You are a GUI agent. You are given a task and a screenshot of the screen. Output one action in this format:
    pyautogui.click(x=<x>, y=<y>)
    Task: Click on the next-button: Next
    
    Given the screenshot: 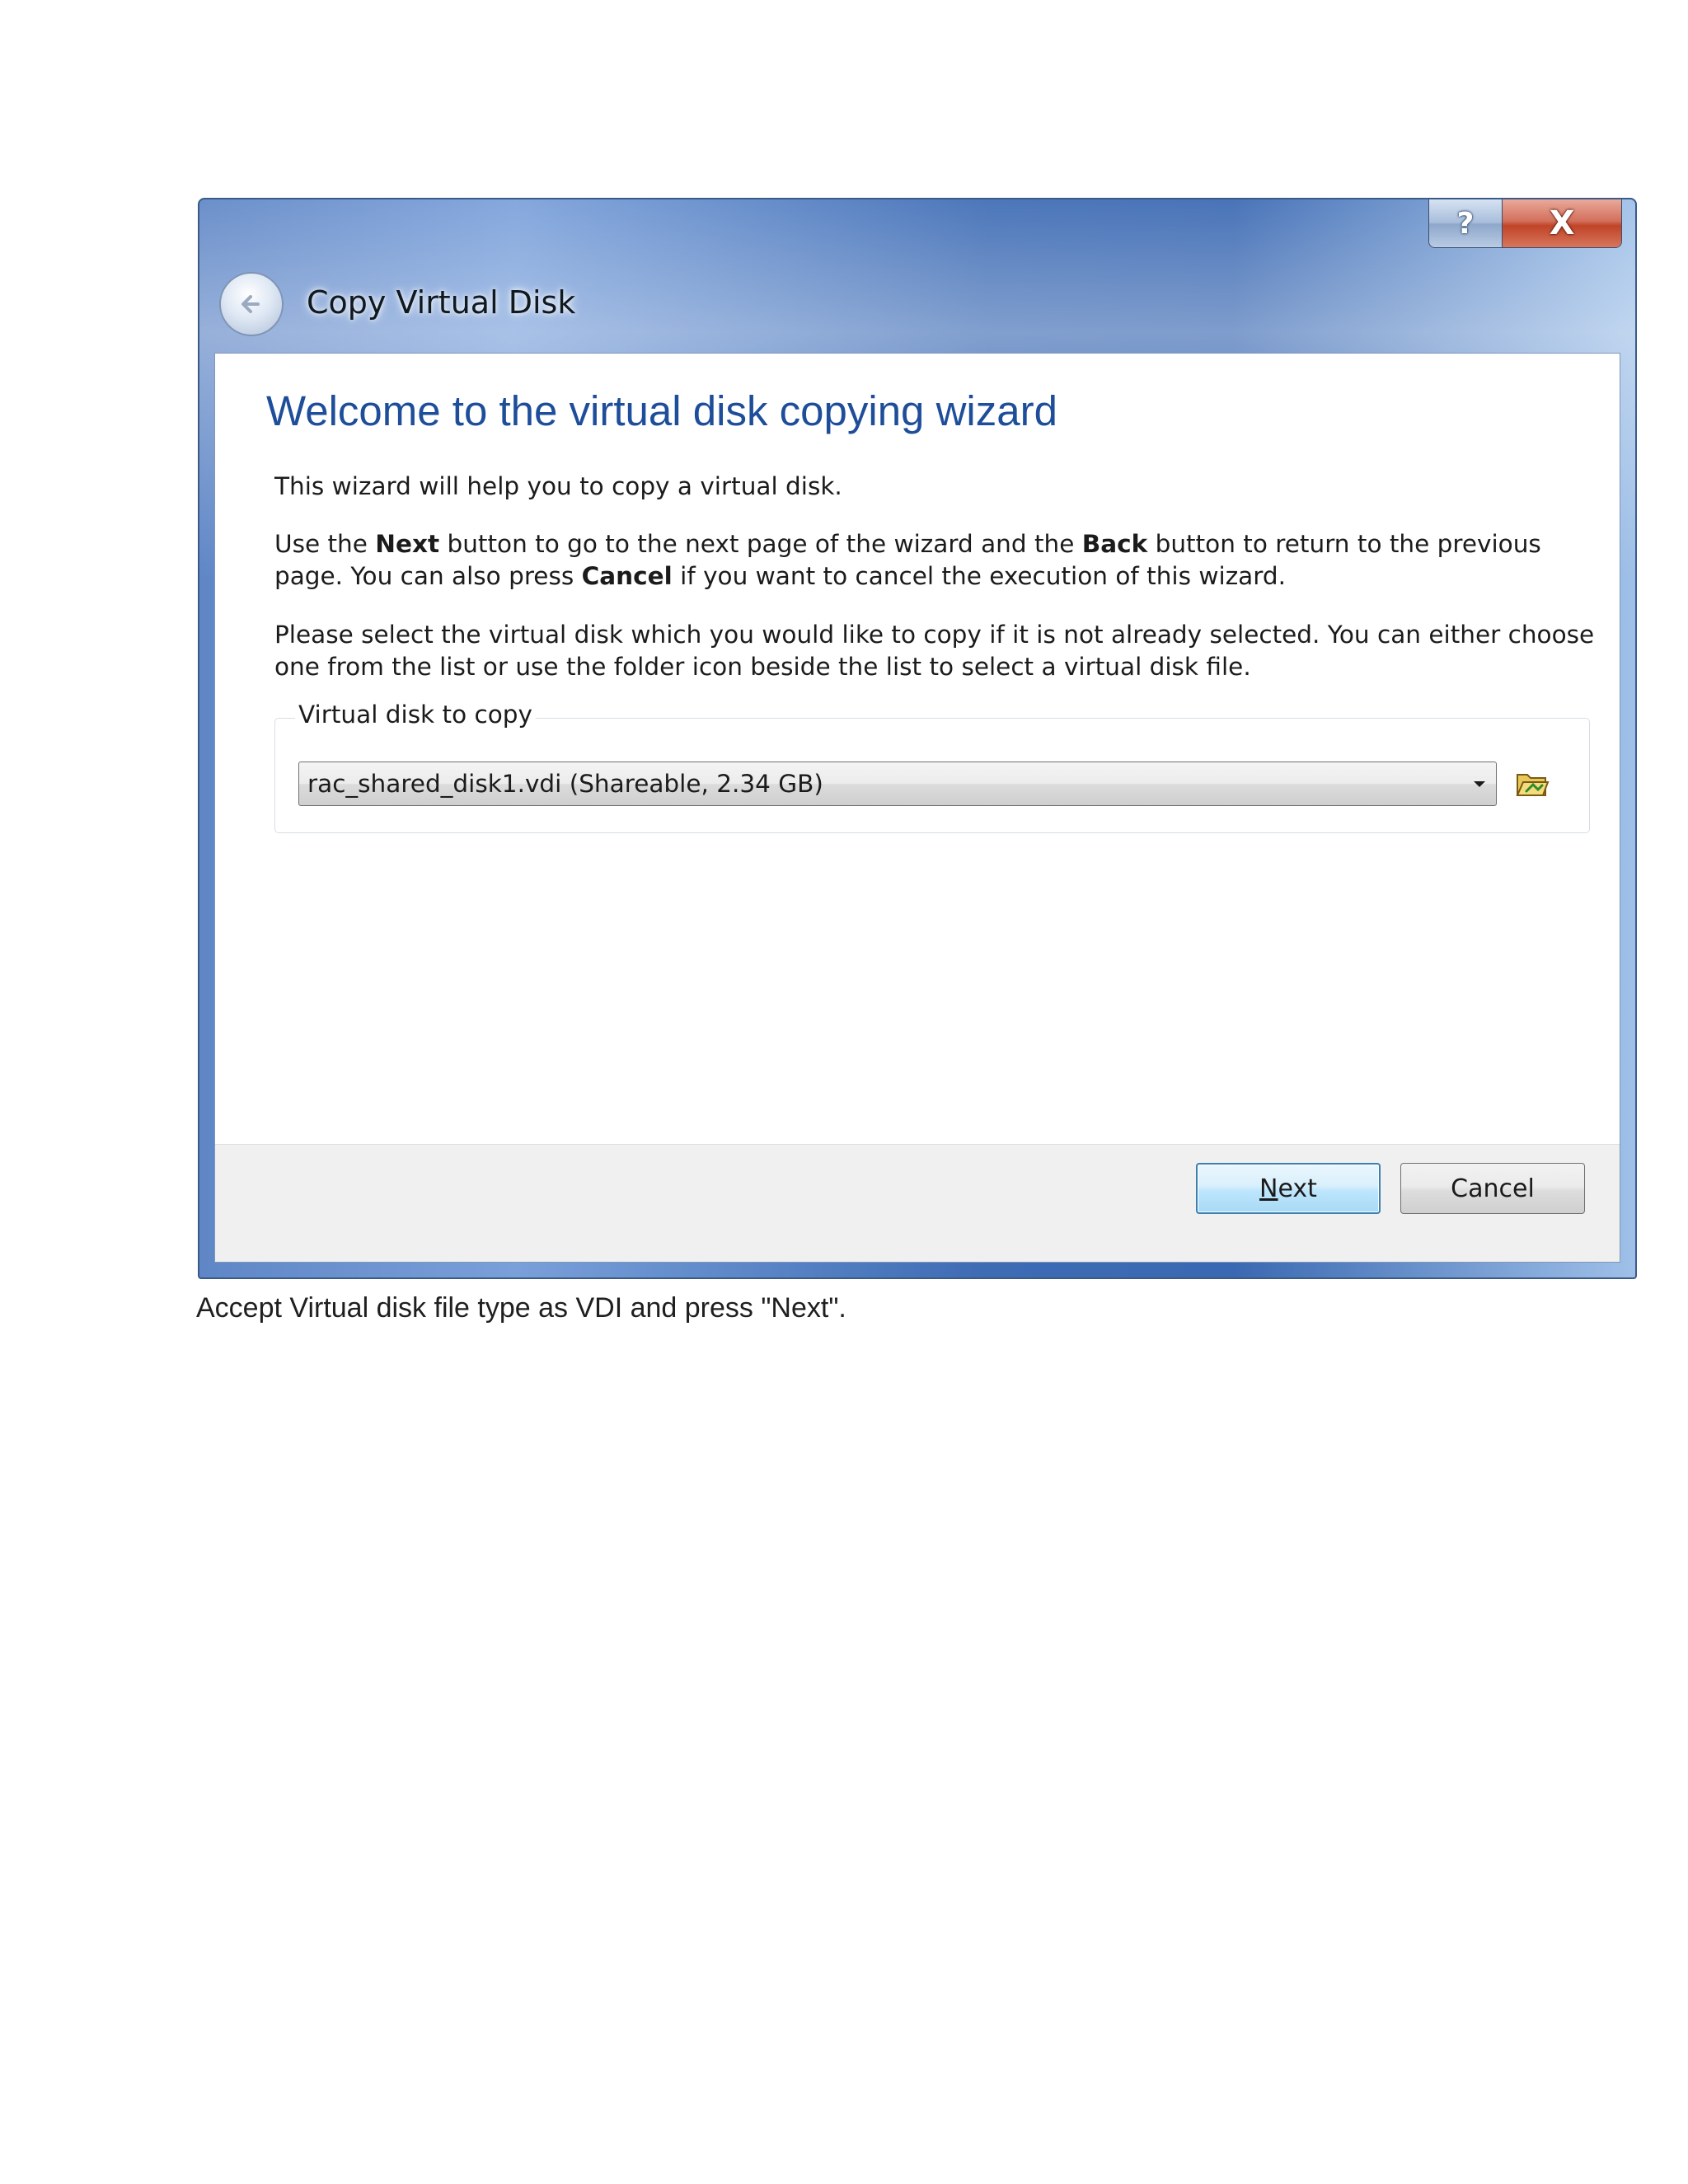 What is the action you would take?
    pyautogui.click(x=1288, y=1188)
    